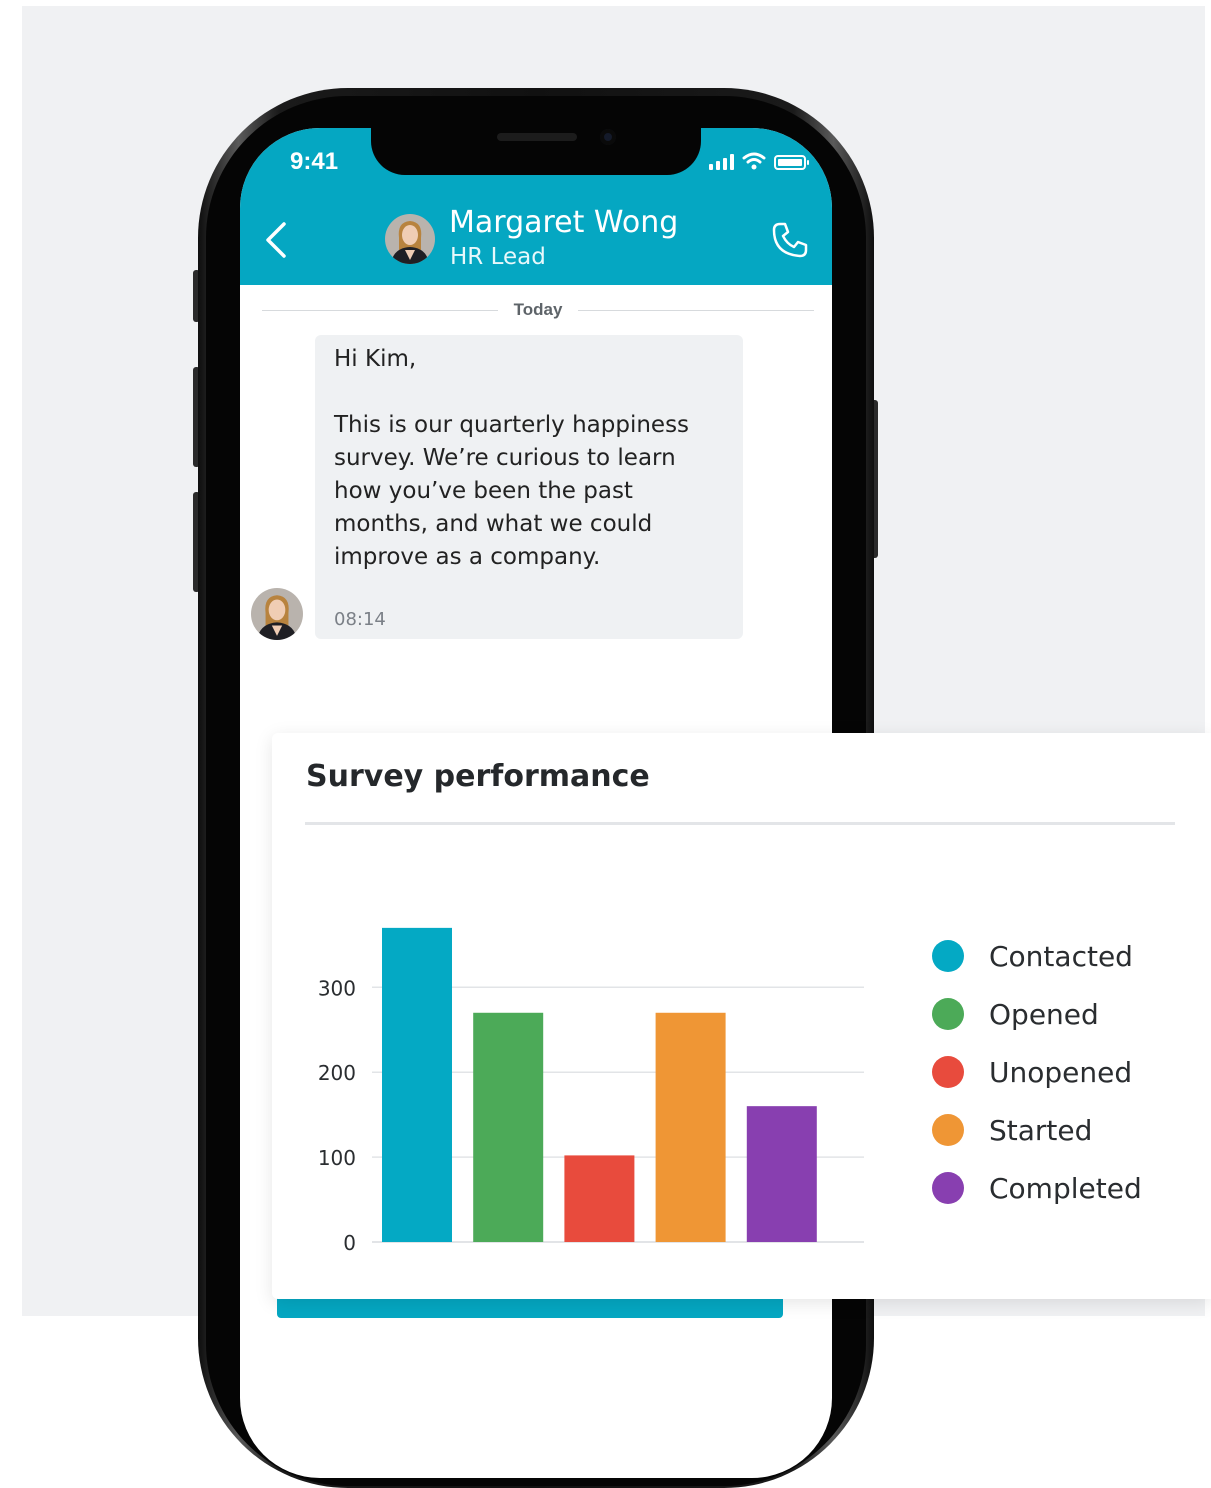 This screenshot has width=1211, height=1488. I want to click on bar-chart: 0 100 200 300, so click(591, 1091).